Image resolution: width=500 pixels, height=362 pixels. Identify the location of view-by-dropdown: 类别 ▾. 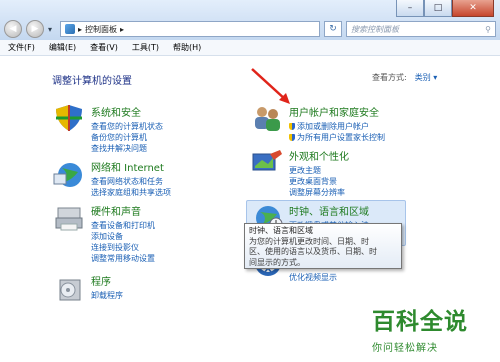
(426, 77).